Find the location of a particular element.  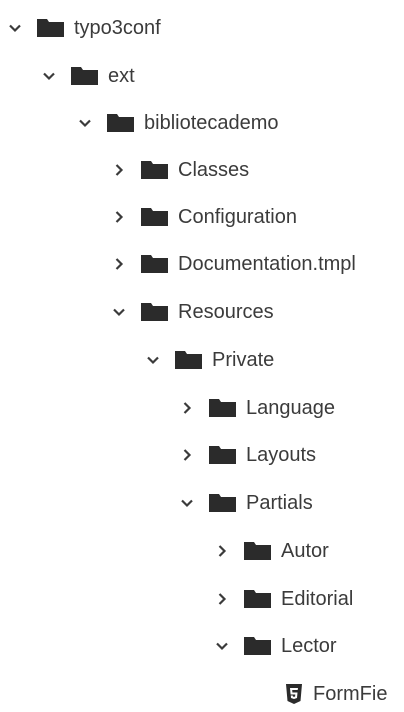

tree-item-typo3conf: typo3conf is located at coordinates (84, 28).